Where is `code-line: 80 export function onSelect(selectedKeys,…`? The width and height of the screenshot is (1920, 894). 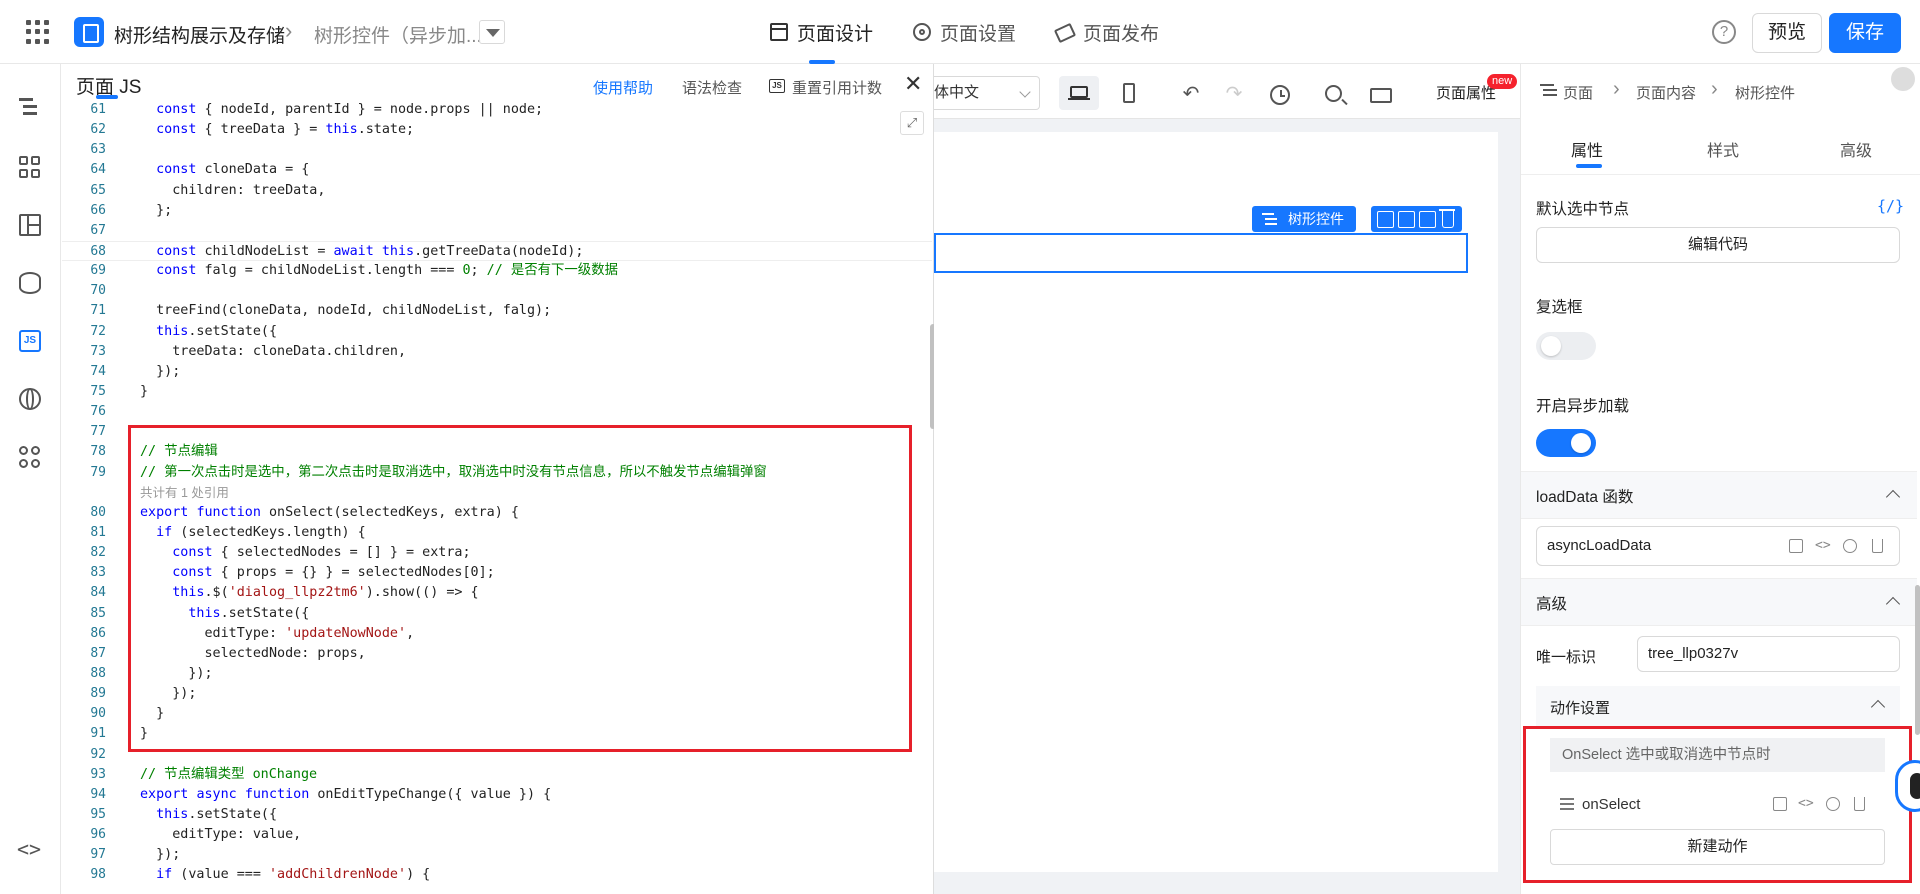 code-line: 80 export function onSelect(selectedKeys,… is located at coordinates (497, 513).